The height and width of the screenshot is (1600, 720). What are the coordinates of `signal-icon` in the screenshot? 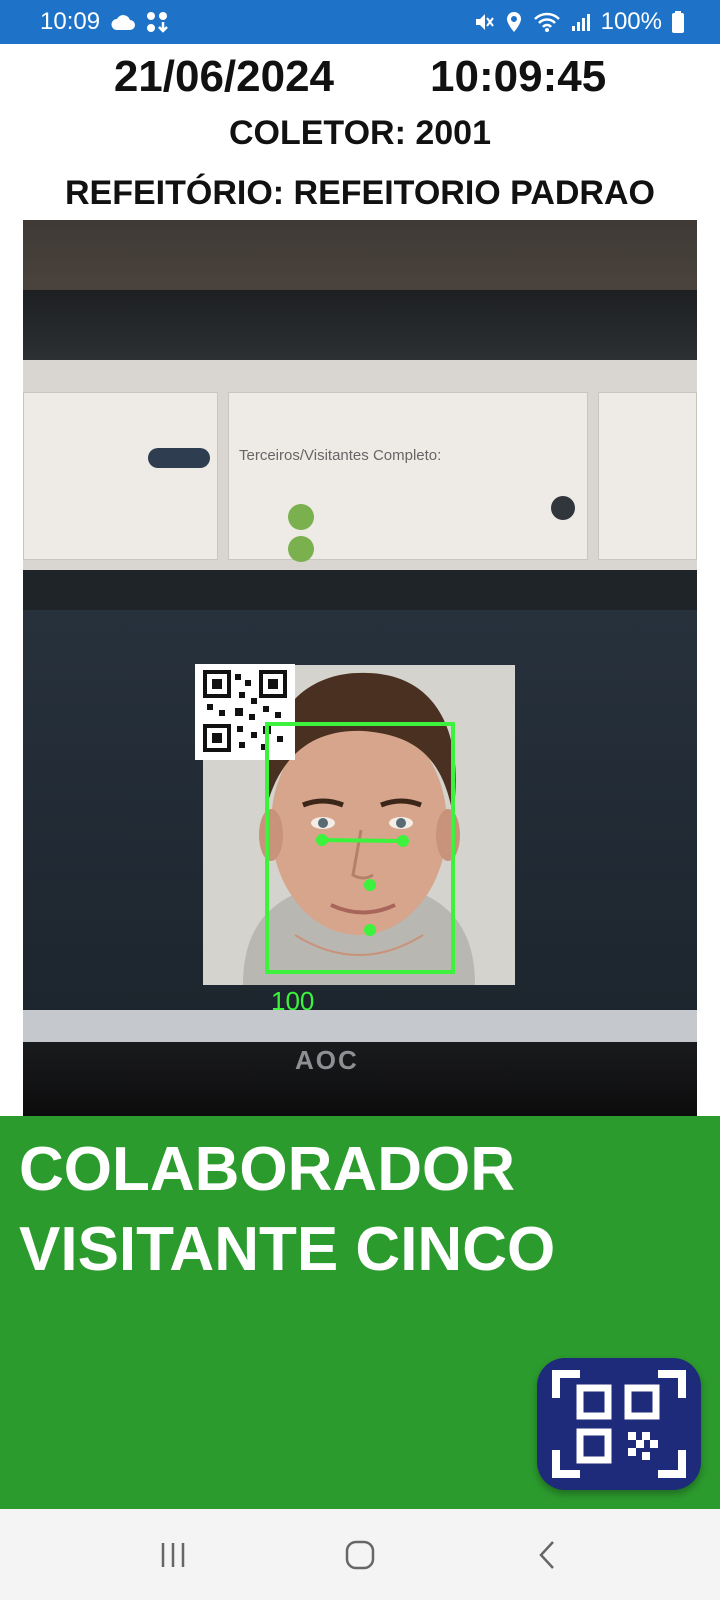 It's located at (581, 22).